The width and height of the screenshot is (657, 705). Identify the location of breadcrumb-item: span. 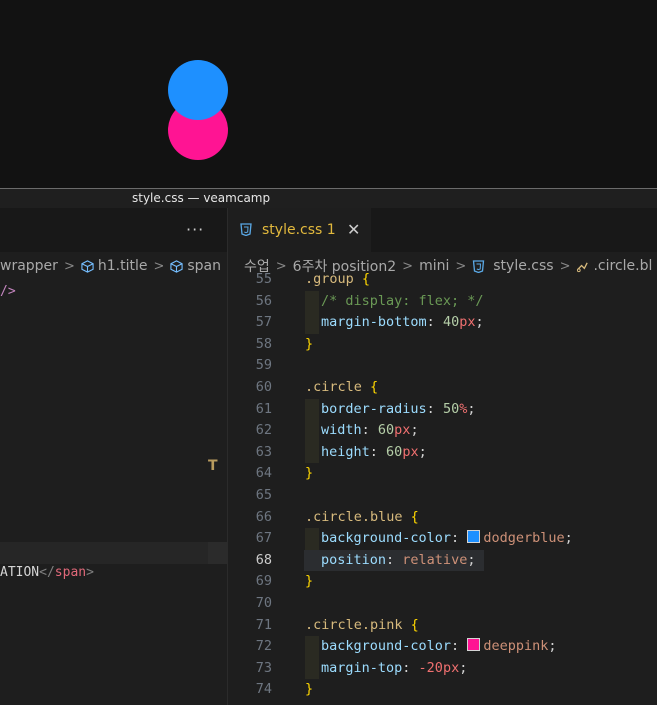
(204, 266).